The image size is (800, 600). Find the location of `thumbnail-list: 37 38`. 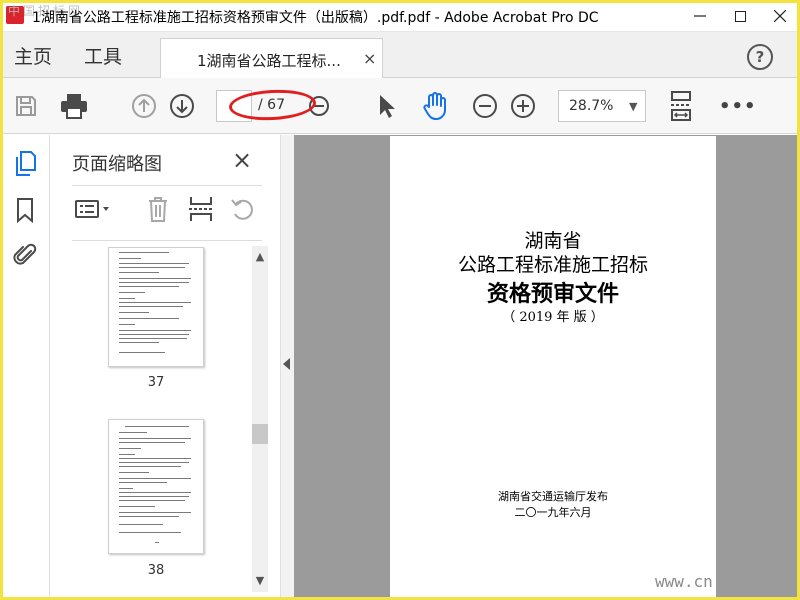

thumbnail-list: 37 38 is located at coordinates (172, 423).